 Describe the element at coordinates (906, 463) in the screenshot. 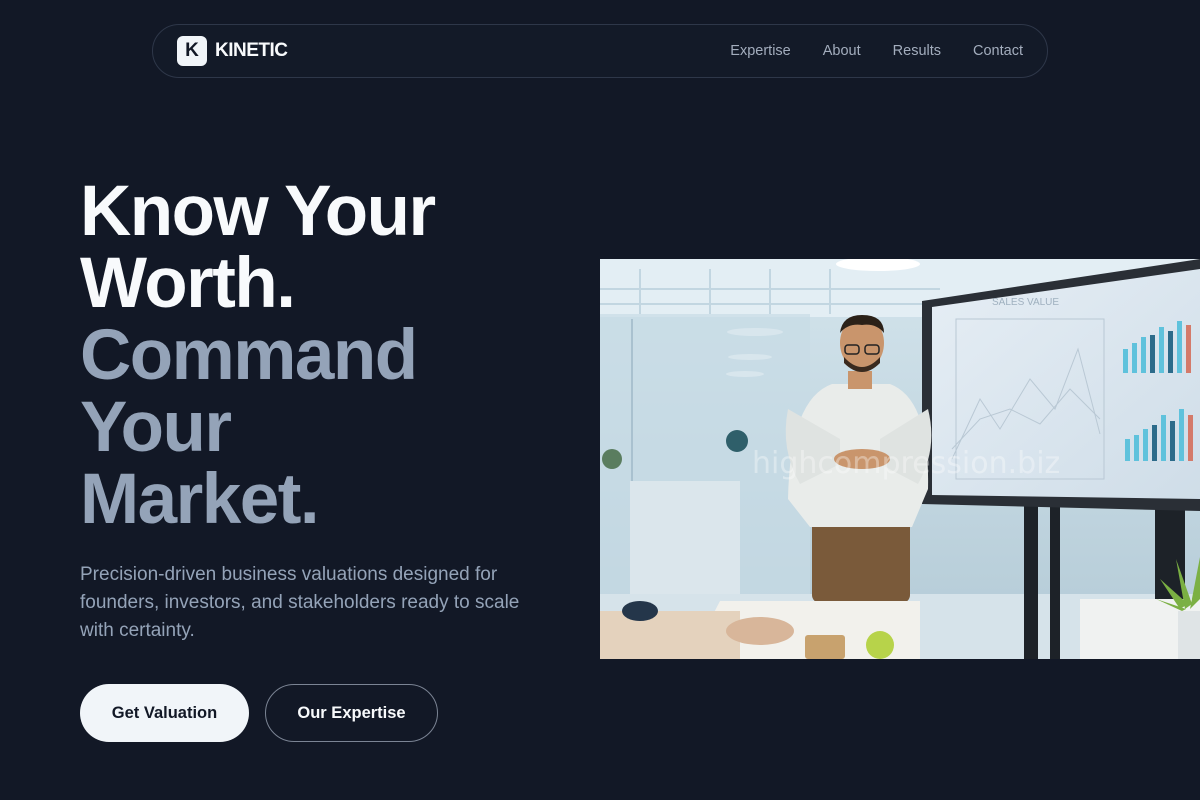

I see `image-watermark: highcompression.biz` at that location.